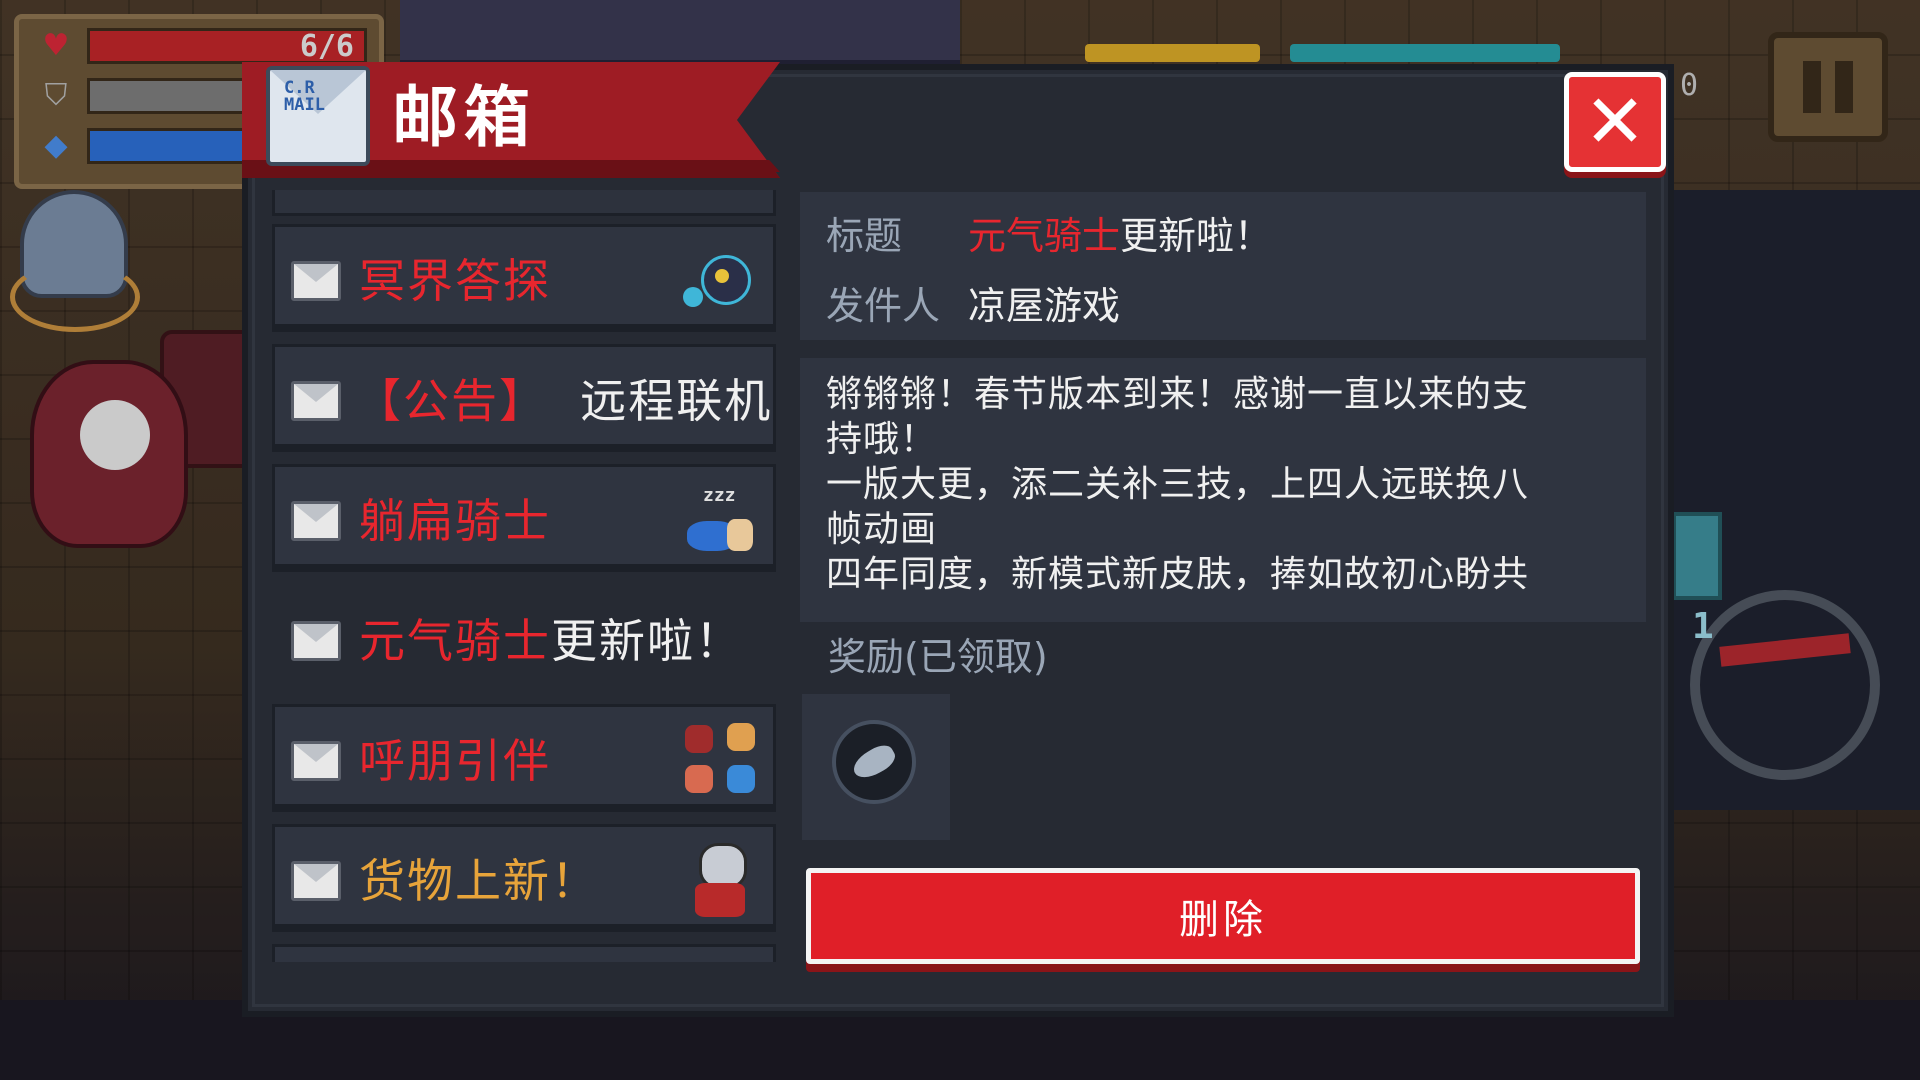  I want to click on mail-item, so click(524, 953).